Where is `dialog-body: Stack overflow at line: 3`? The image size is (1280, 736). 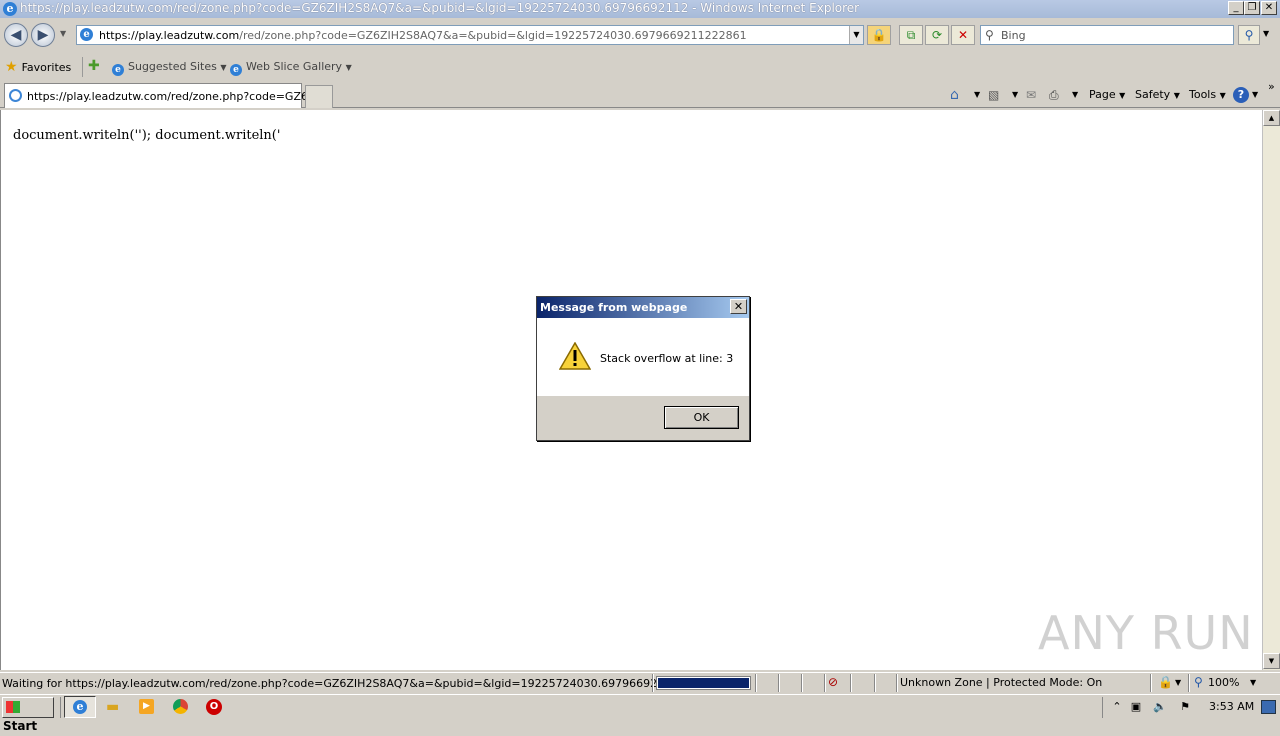
dialog-body: Stack overflow at line: 3 is located at coordinates (643, 357).